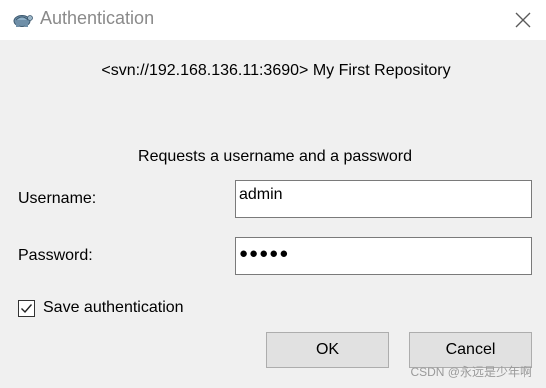  I want to click on save-authentication-checkbox, so click(26, 308).